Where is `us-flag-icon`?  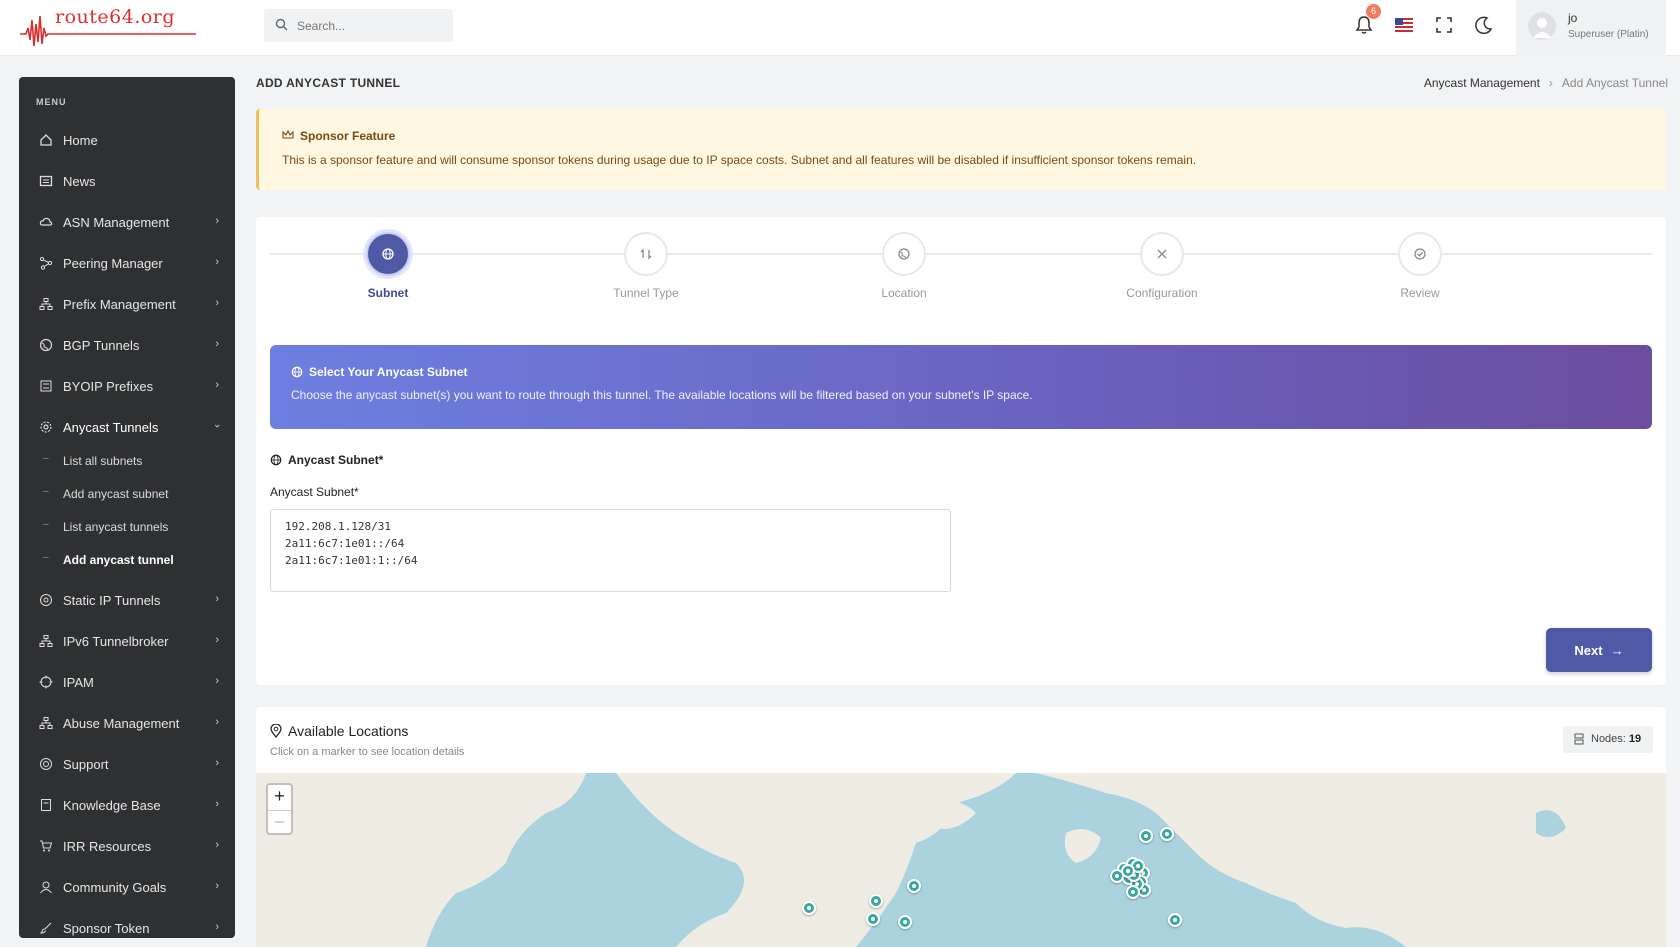
us-flag-icon is located at coordinates (1404, 25).